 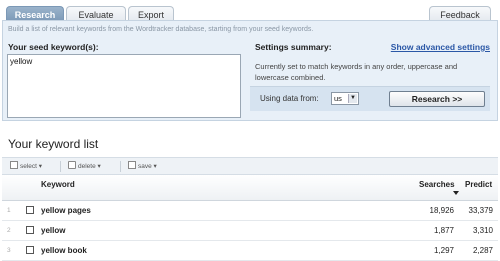 I want to click on checkbox-icon, so click(x=14, y=165).